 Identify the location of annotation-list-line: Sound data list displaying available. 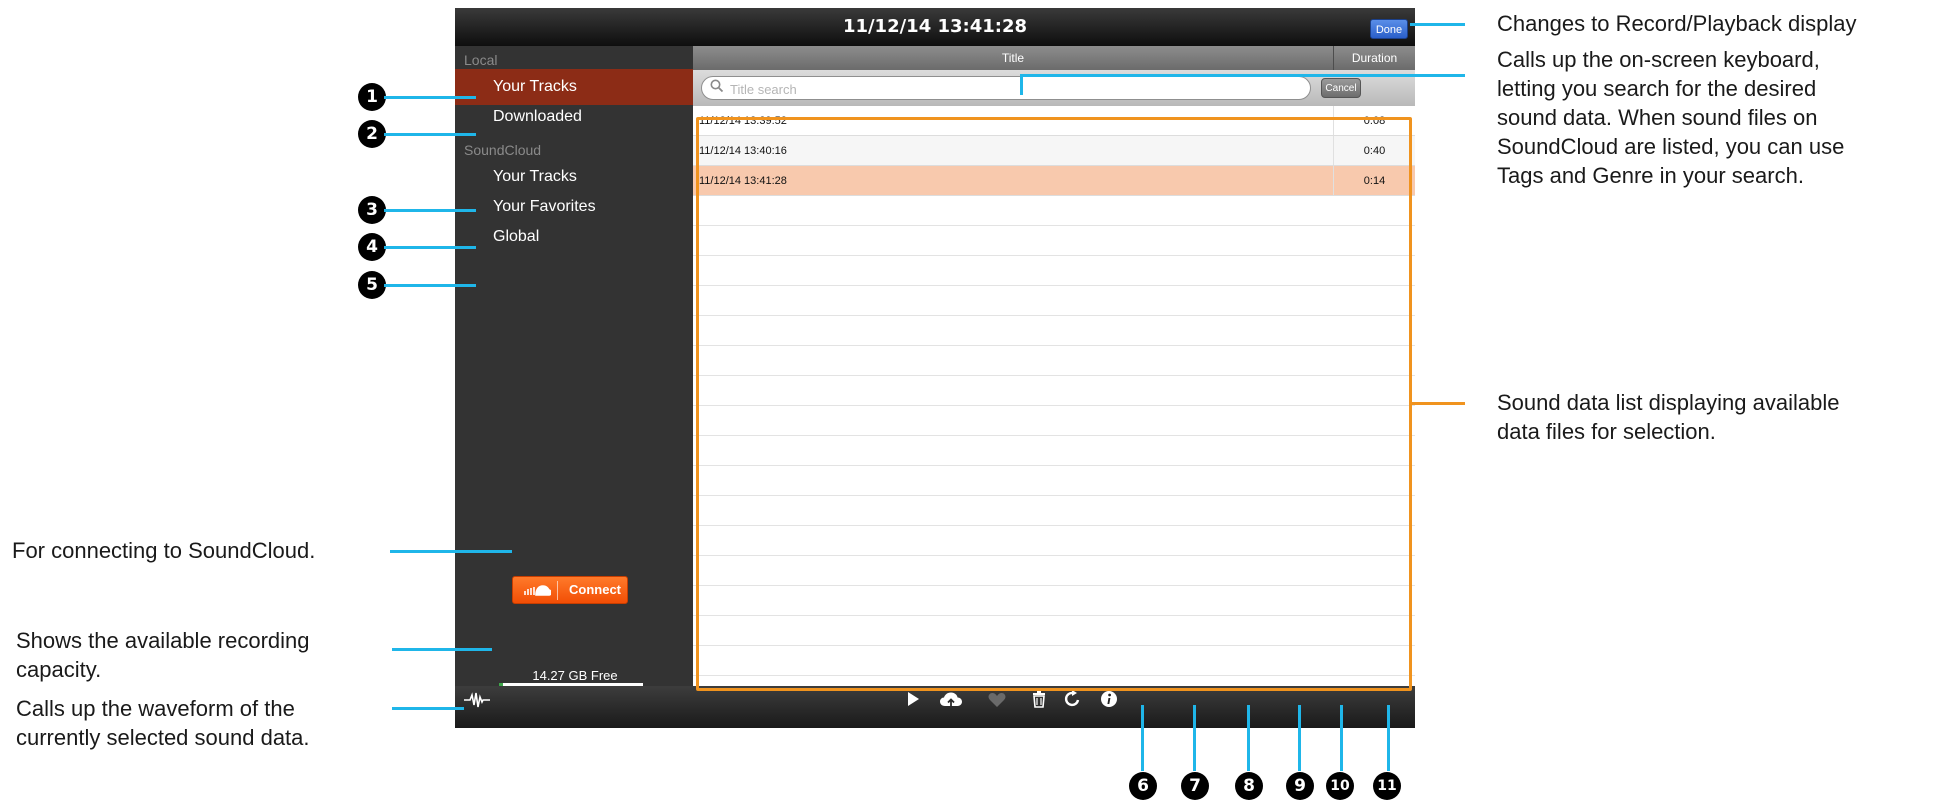
(1668, 402).